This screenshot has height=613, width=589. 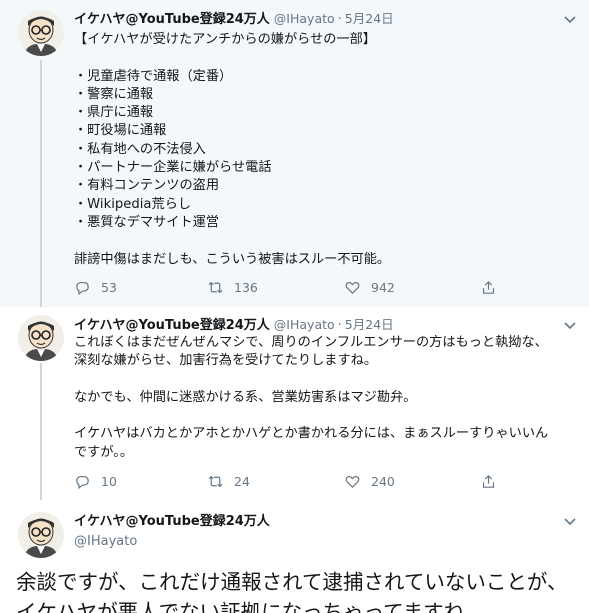 I want to click on reply-button: 53, so click(x=95, y=287).